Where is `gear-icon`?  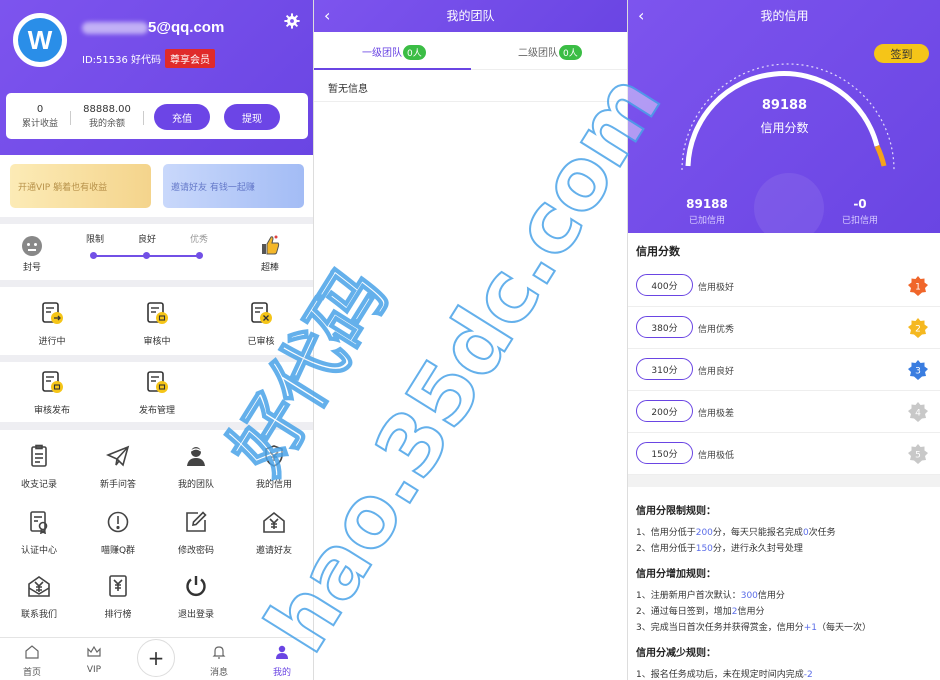 gear-icon is located at coordinates (292, 21).